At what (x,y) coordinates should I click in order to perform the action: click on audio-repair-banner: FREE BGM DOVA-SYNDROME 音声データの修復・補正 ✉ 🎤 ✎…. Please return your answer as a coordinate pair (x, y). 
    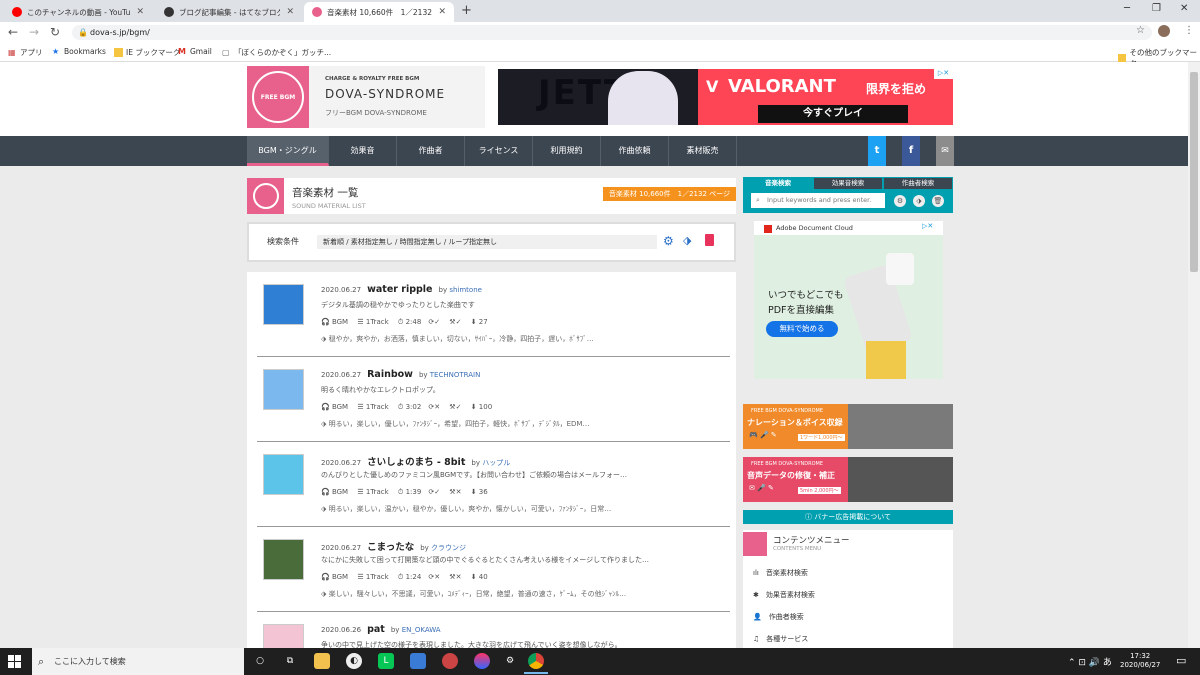
    Looking at the image, I should click on (848, 479).